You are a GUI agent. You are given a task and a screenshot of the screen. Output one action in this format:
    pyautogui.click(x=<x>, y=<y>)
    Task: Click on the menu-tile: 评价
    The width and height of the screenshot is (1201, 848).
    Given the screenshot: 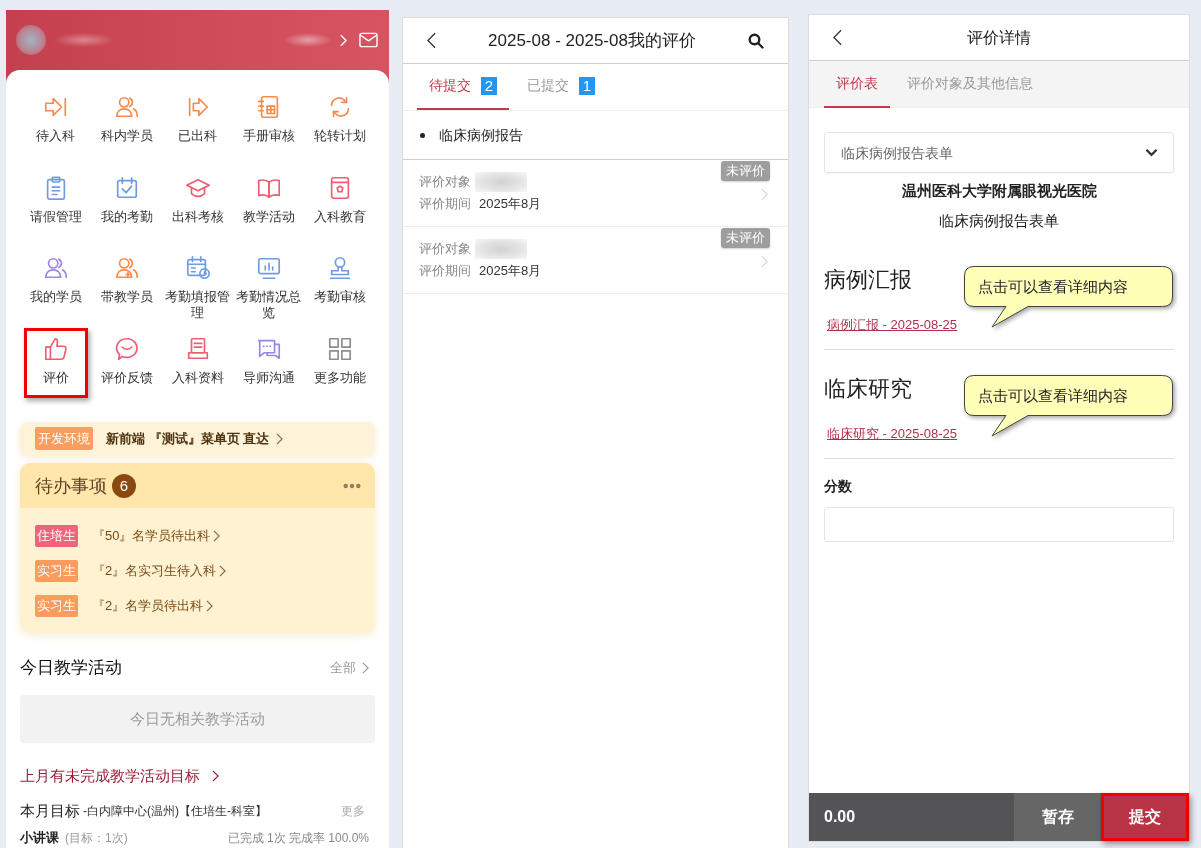 What is the action you would take?
    pyautogui.click(x=55, y=362)
    